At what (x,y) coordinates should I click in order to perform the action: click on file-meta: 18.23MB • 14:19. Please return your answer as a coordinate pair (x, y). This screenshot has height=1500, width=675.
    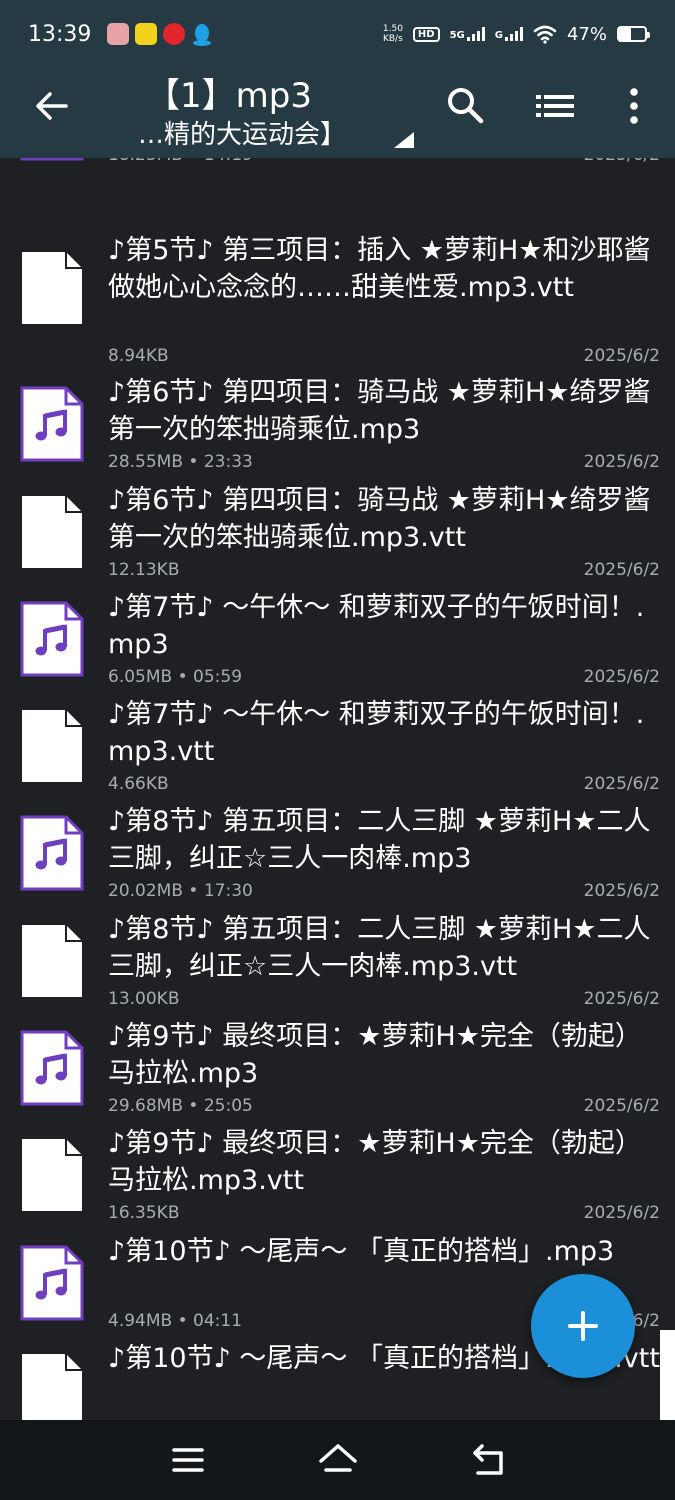
    Looking at the image, I should click on (180, 161).